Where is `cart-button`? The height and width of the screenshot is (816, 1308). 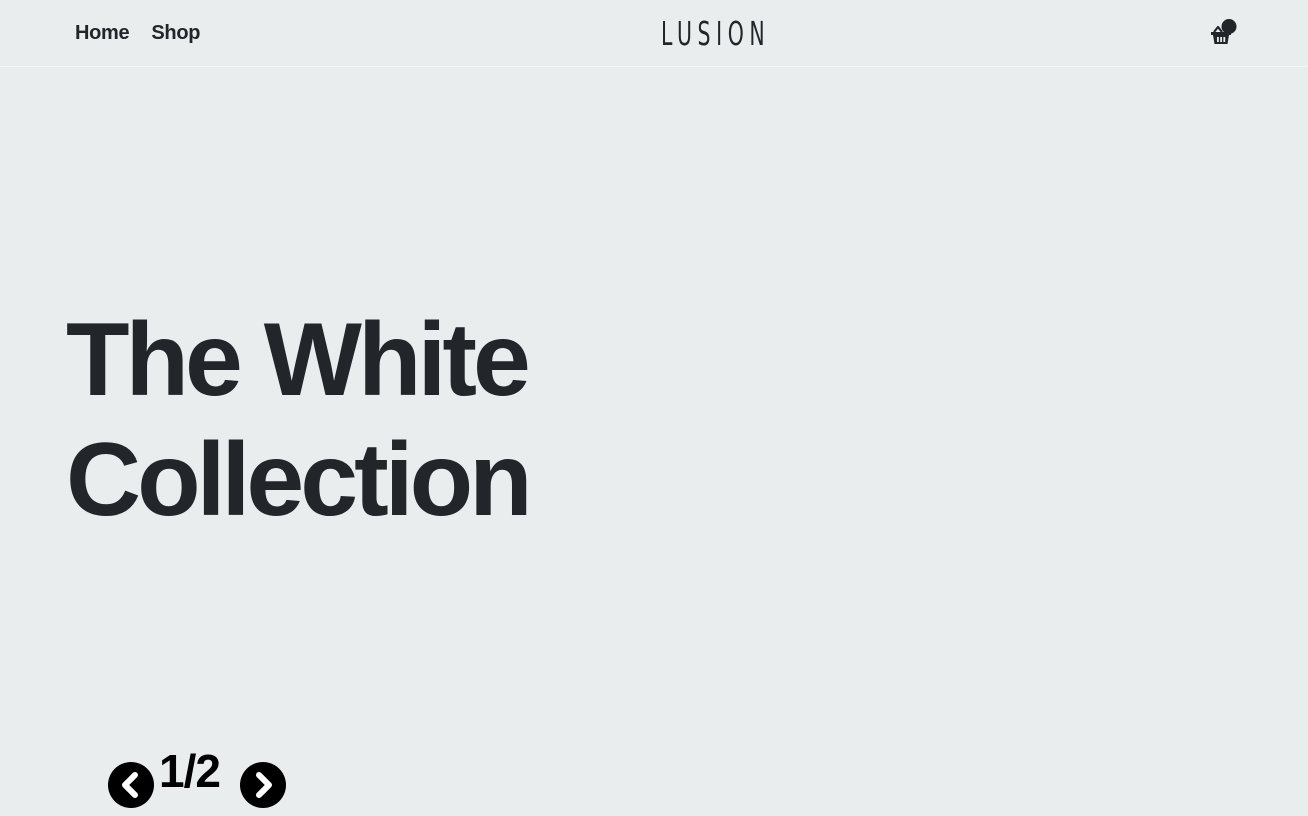 cart-button is located at coordinates (1225, 32).